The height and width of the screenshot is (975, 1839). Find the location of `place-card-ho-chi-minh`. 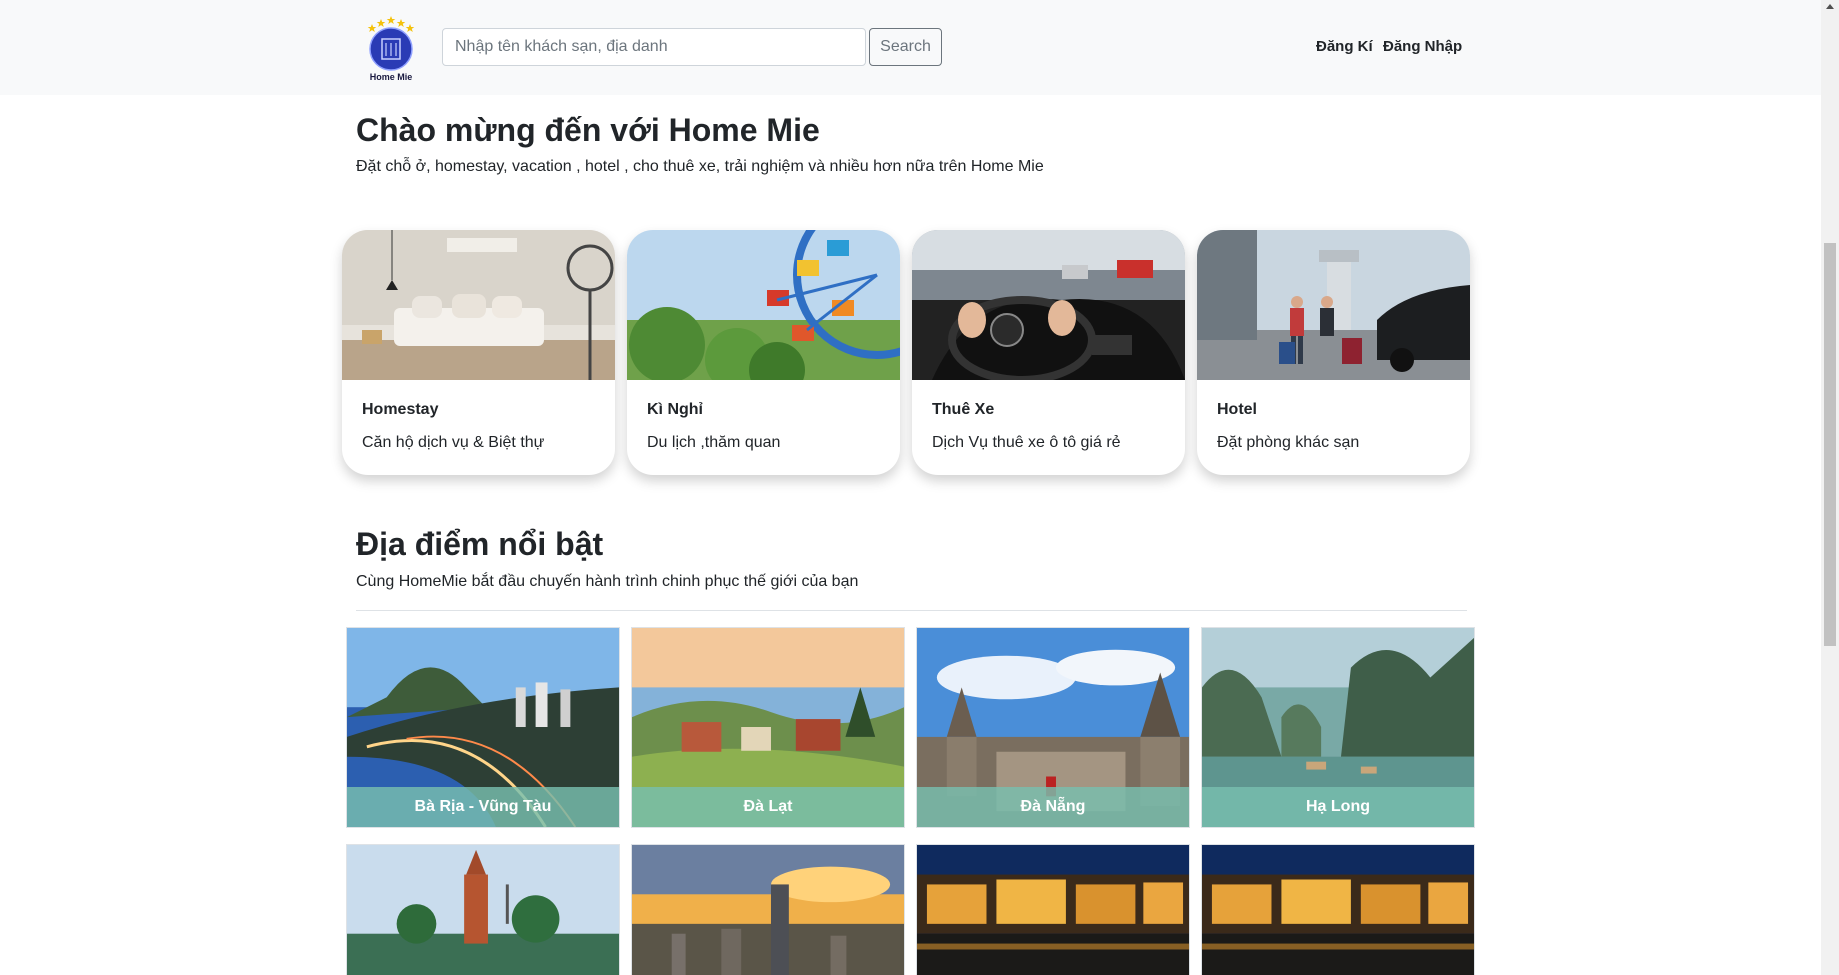

place-card-ho-chi-minh is located at coordinates (768, 909).